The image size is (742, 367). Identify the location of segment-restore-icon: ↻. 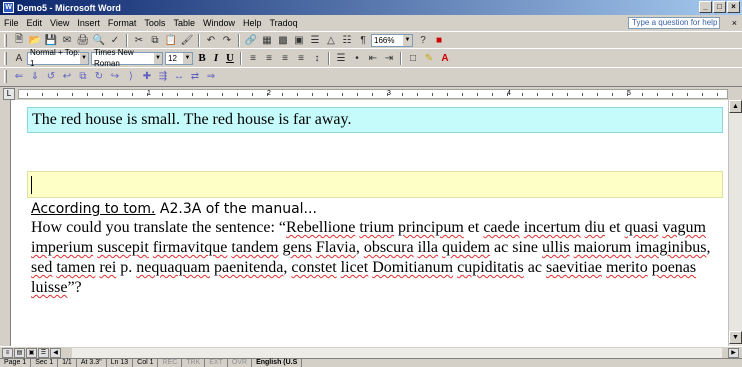
(99, 77).